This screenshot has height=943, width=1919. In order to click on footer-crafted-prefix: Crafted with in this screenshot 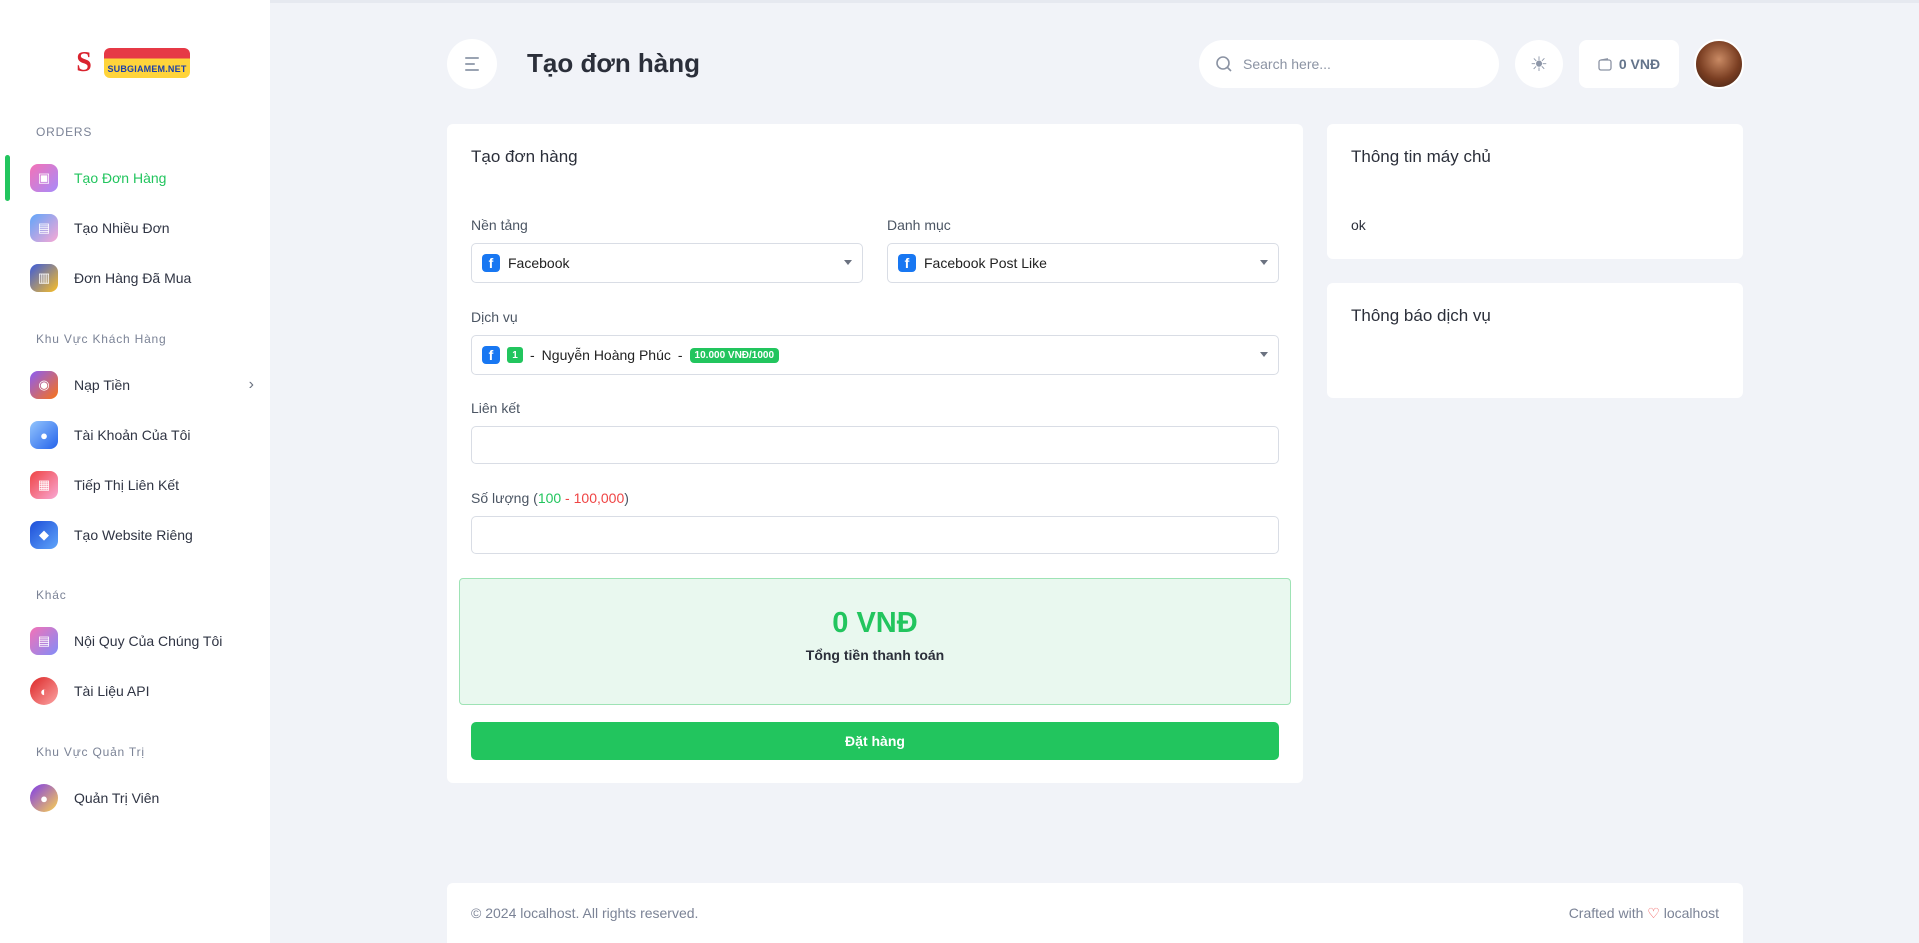, I will do `click(1606, 912)`.